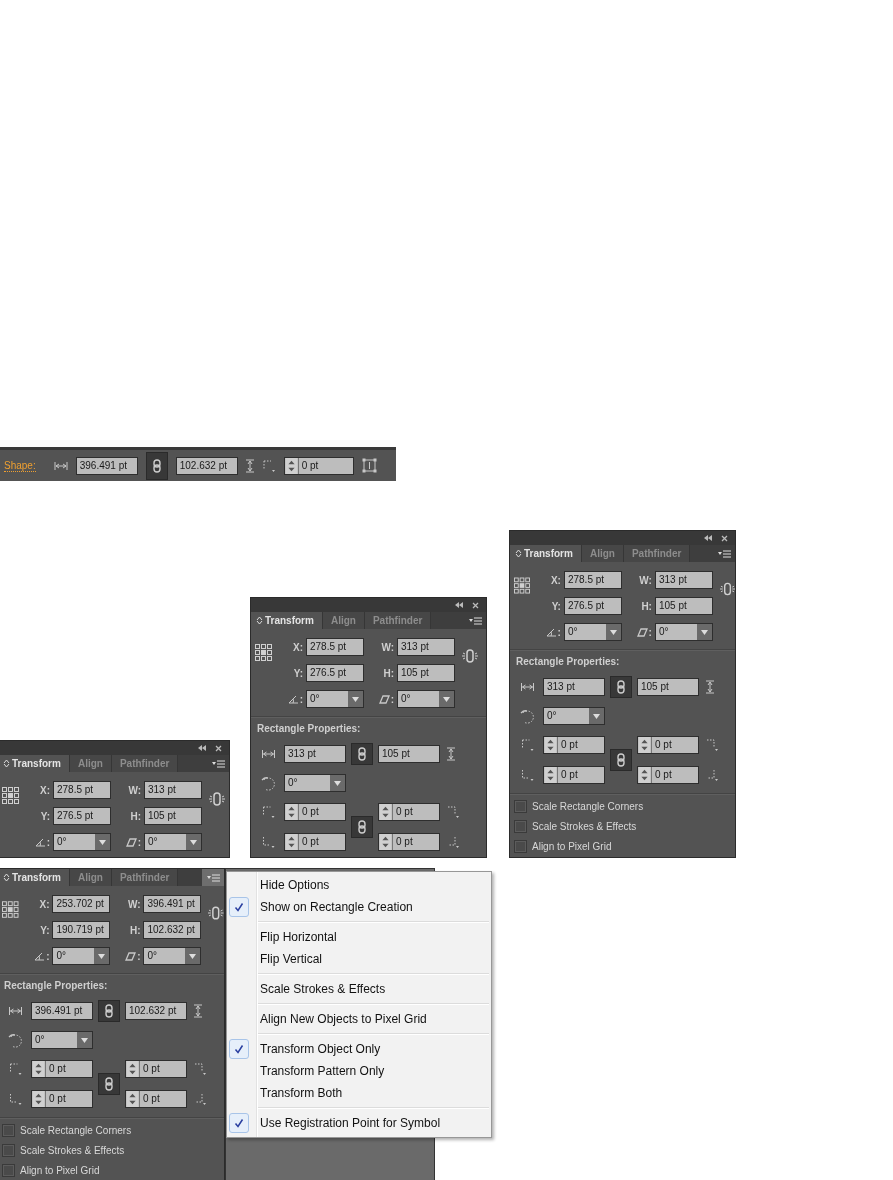 The height and width of the screenshot is (1180, 893). What do you see at coordinates (172, 930) in the screenshot?
I see `number-field: 102.632 pt` at bounding box center [172, 930].